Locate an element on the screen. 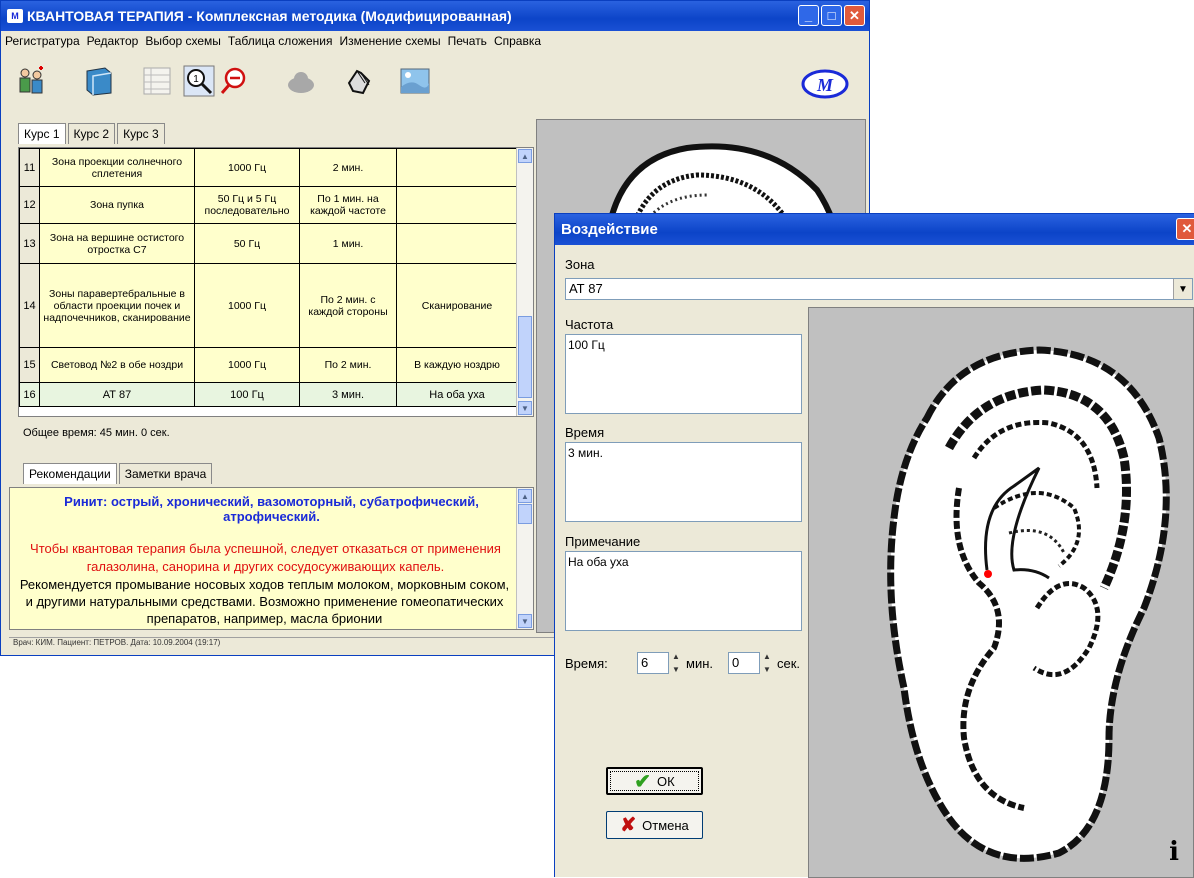 This screenshot has height=878, width=1194. menu-editor: Редактор is located at coordinates (113, 41).